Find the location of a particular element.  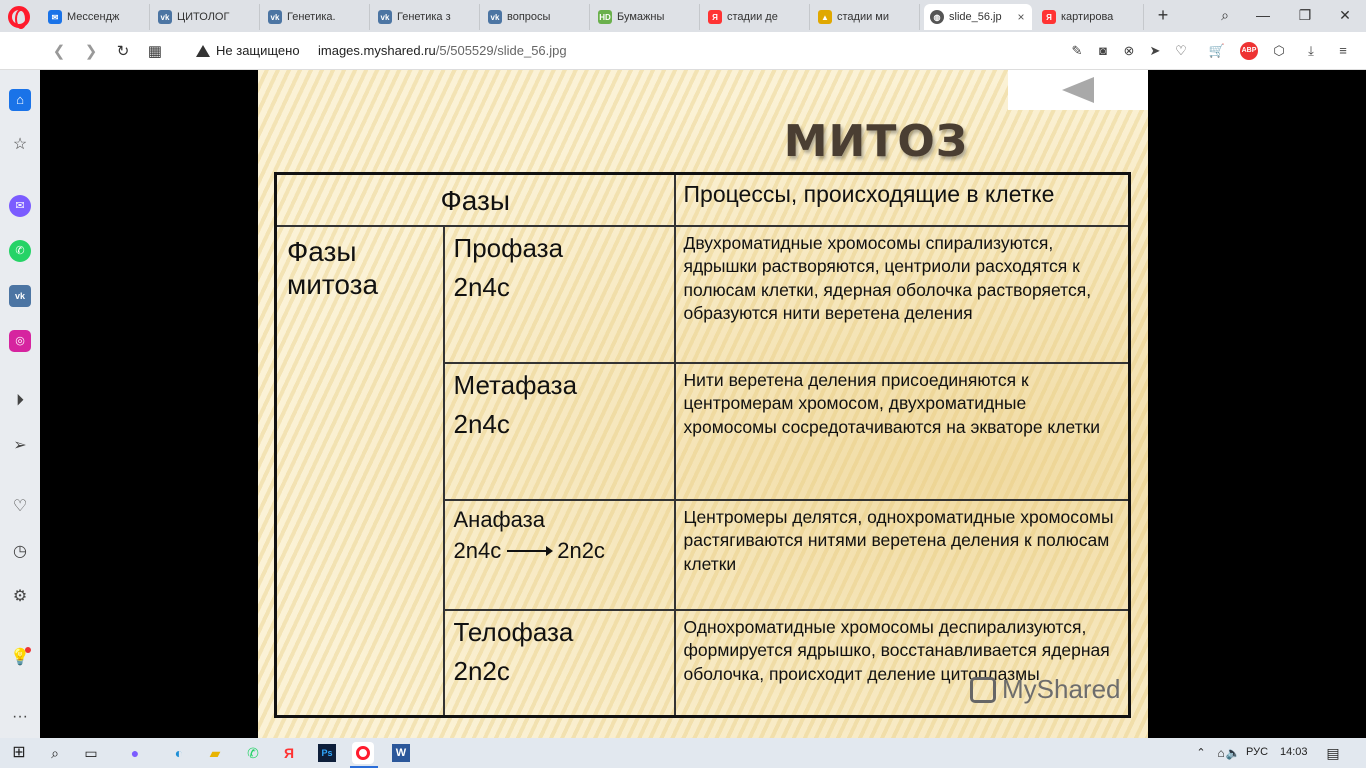

cart-icon: 🛒 is located at coordinates (1217, 51).